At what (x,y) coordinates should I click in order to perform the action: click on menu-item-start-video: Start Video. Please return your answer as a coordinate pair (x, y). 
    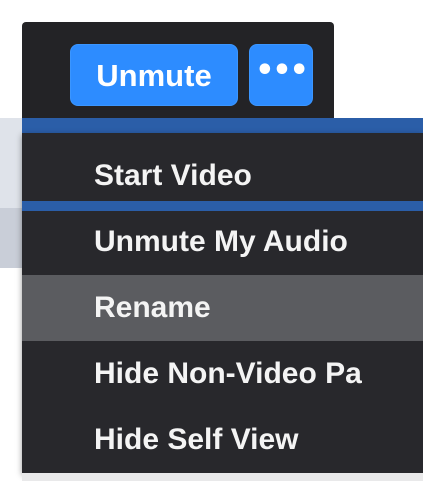
    Looking at the image, I should click on (222, 176).